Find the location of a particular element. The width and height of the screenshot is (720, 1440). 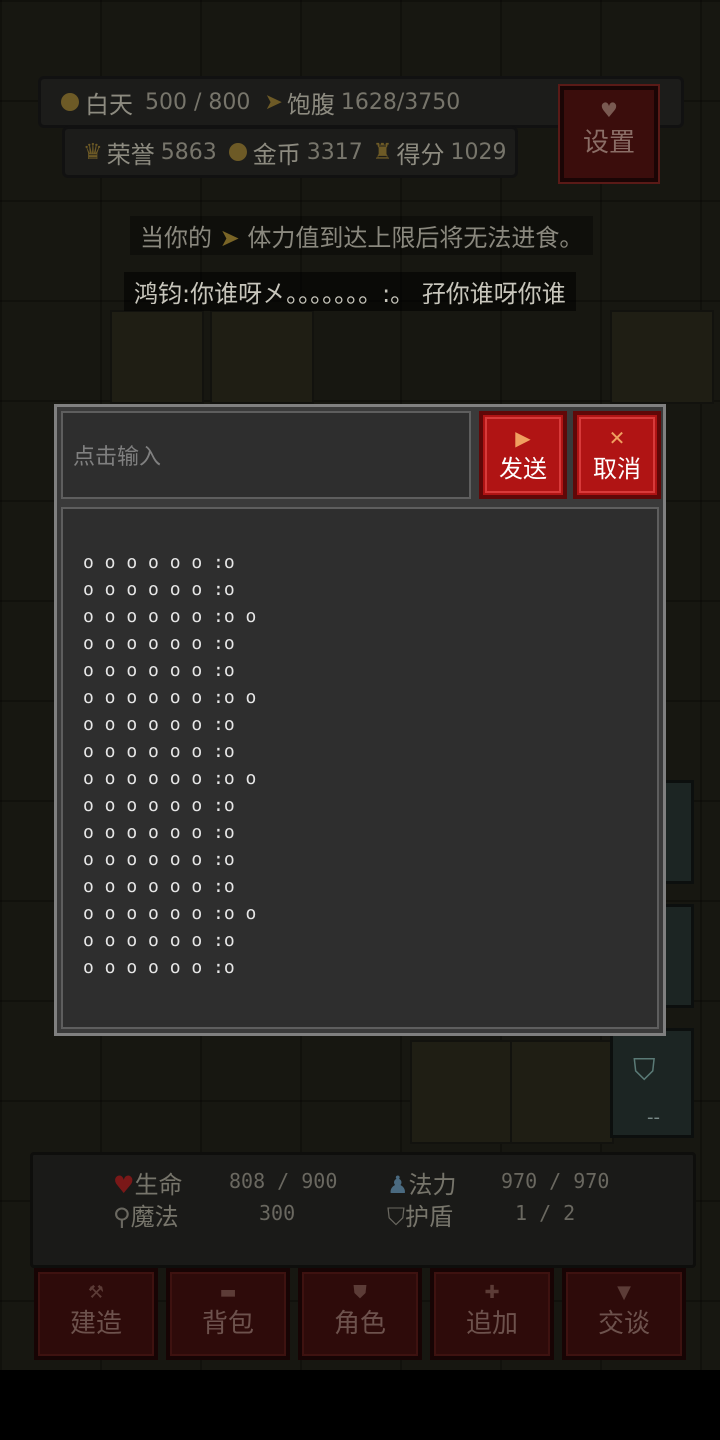

gold-label: 金币 is located at coordinates (276, 154).